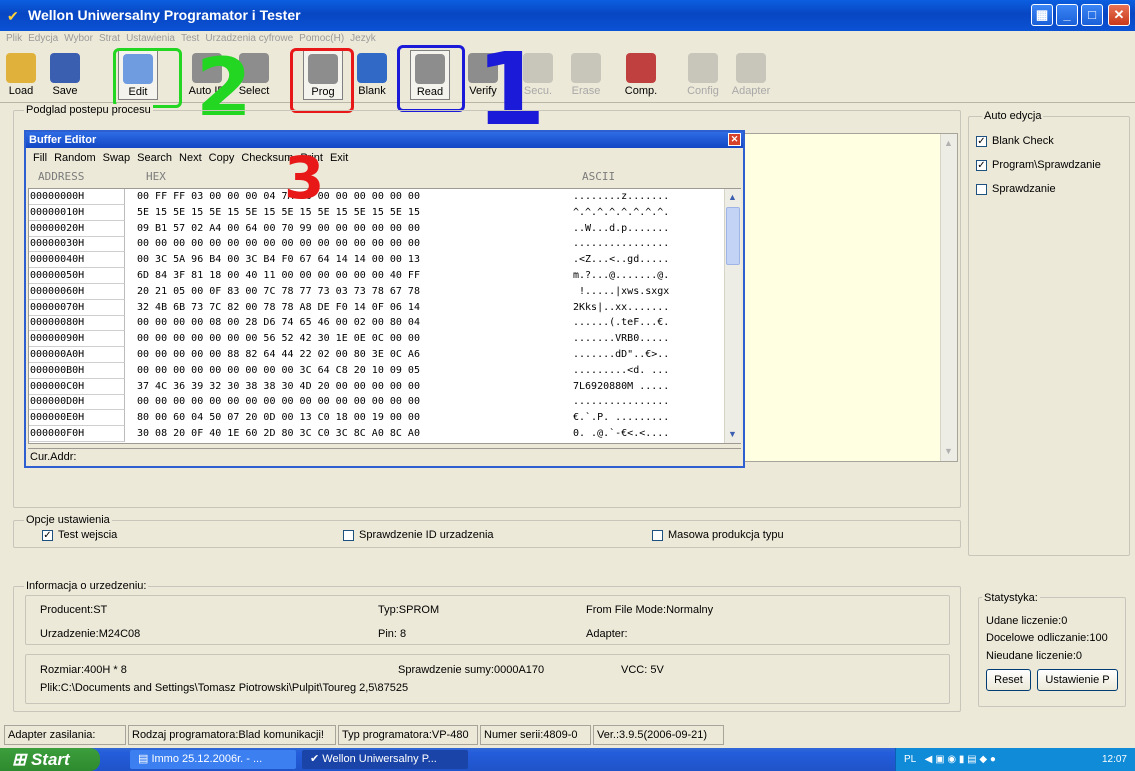 The image size is (1135, 771). What do you see at coordinates (732, 316) in the screenshot?
I see `hex-grid-scrollbar: ▲ ▼` at bounding box center [732, 316].